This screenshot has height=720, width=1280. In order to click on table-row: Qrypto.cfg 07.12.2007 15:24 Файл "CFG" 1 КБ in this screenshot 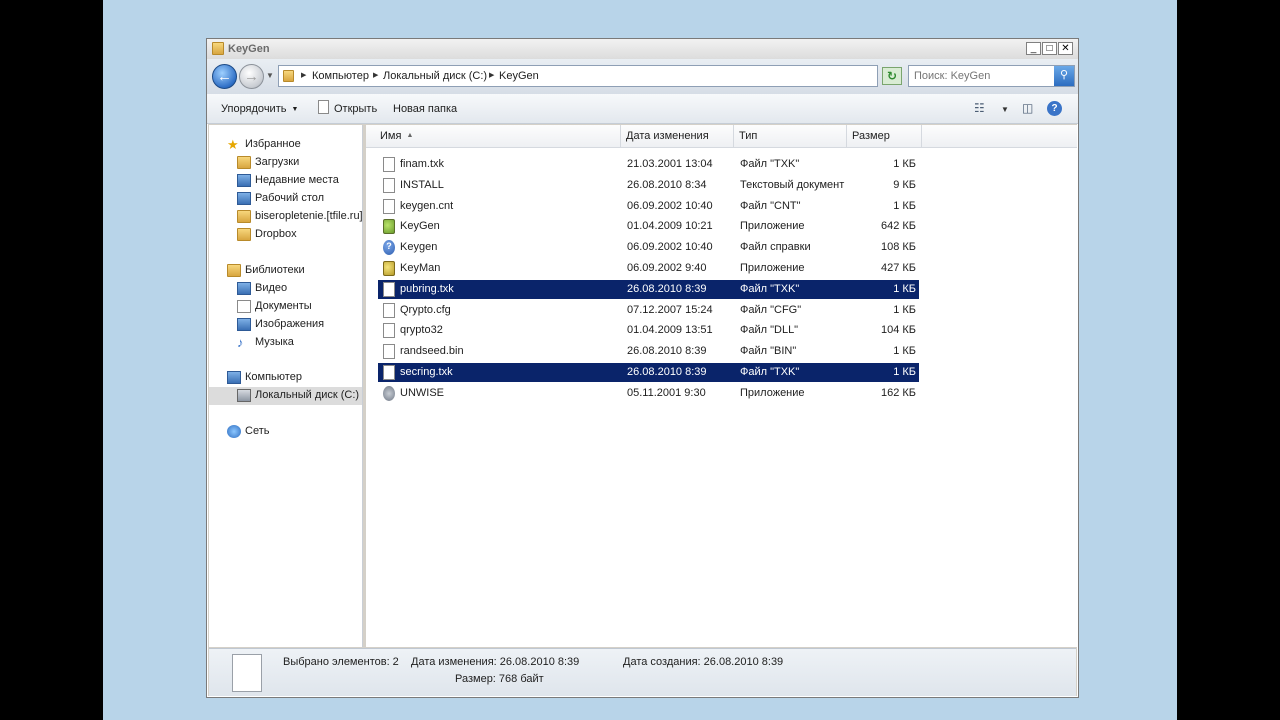, I will do `click(648, 310)`.